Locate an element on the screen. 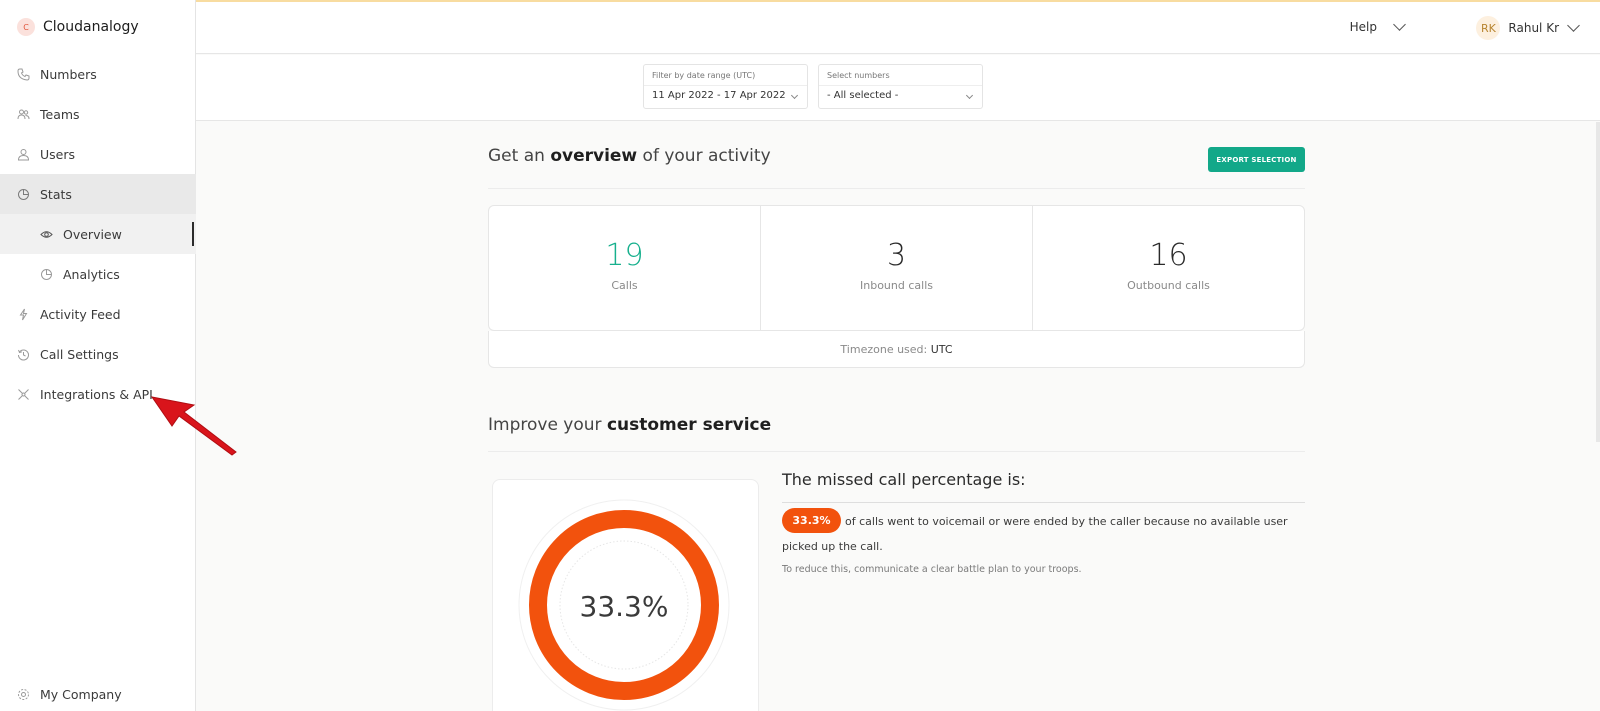 The width and height of the screenshot is (1600, 711). sidebar-item-label: Overview is located at coordinates (92, 234).